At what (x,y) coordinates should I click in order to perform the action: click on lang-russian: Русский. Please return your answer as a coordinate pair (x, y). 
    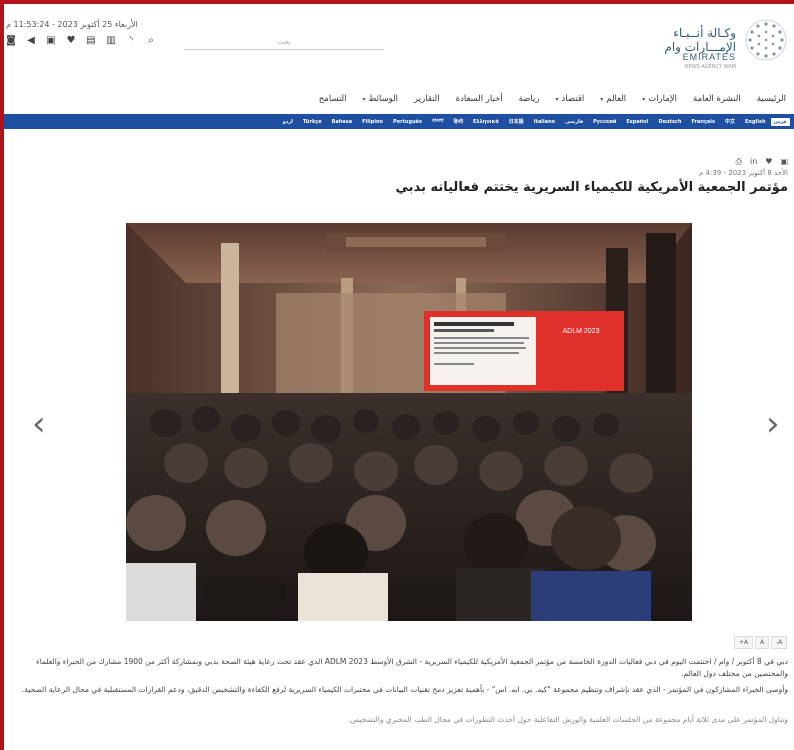
    Looking at the image, I should click on (604, 122).